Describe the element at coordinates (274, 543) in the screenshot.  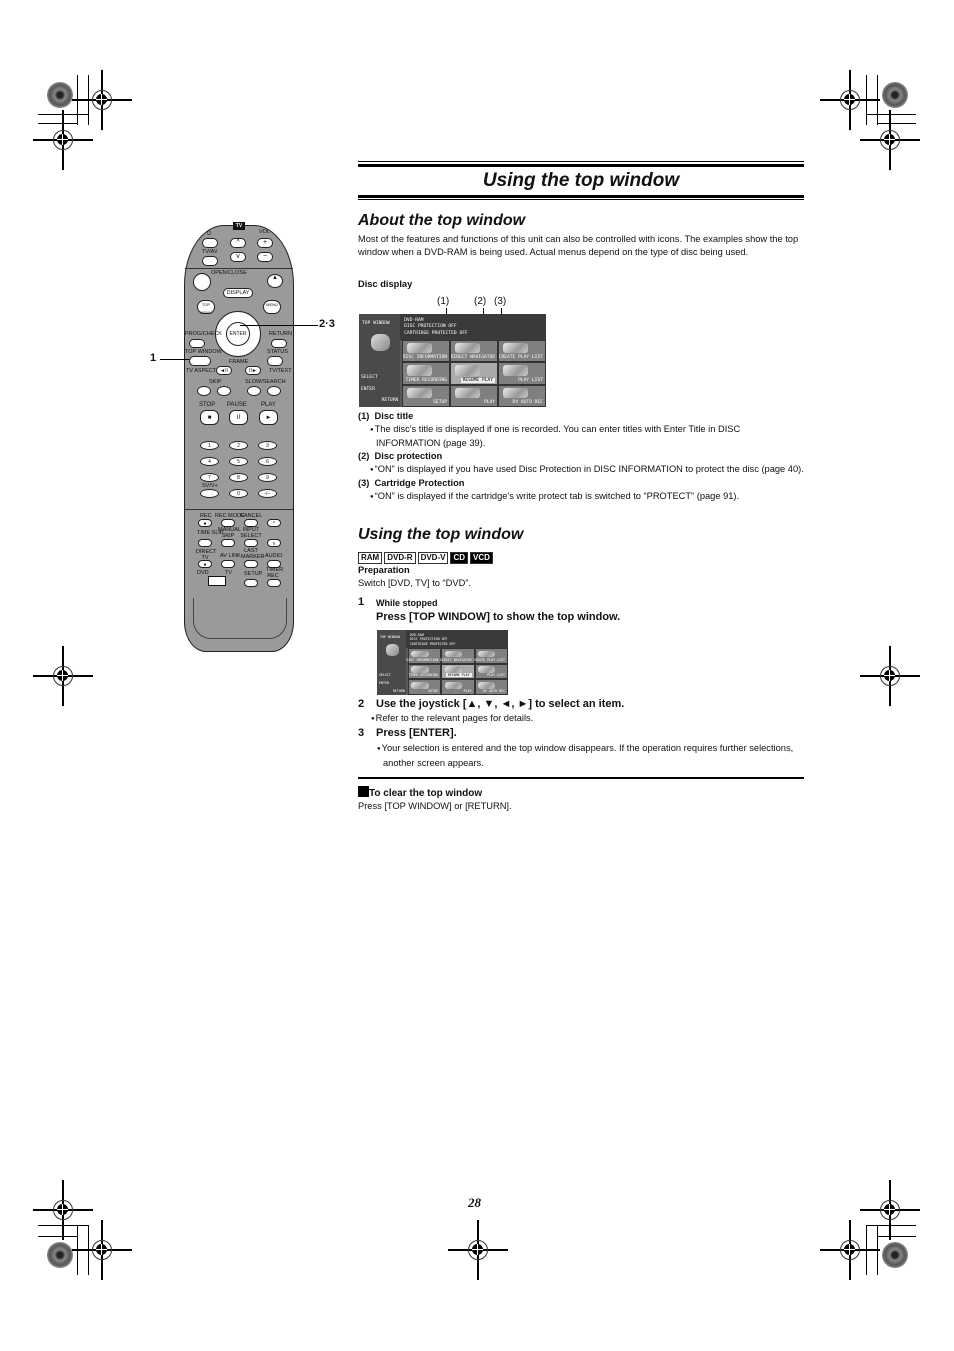
I see `ch-down-button: v` at that location.